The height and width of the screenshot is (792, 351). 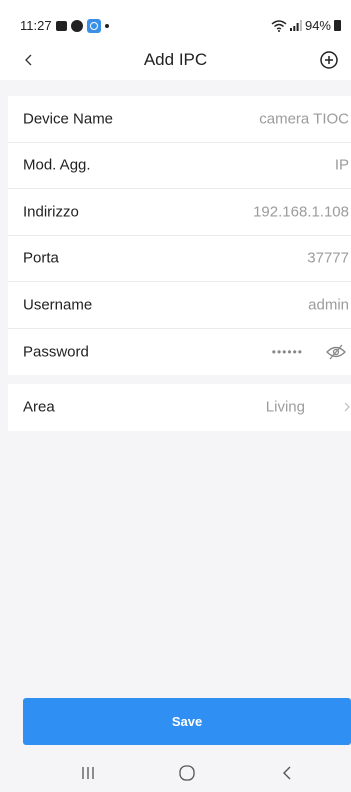 What do you see at coordinates (68, 119) in the screenshot?
I see `device-name-label: Device Name` at bounding box center [68, 119].